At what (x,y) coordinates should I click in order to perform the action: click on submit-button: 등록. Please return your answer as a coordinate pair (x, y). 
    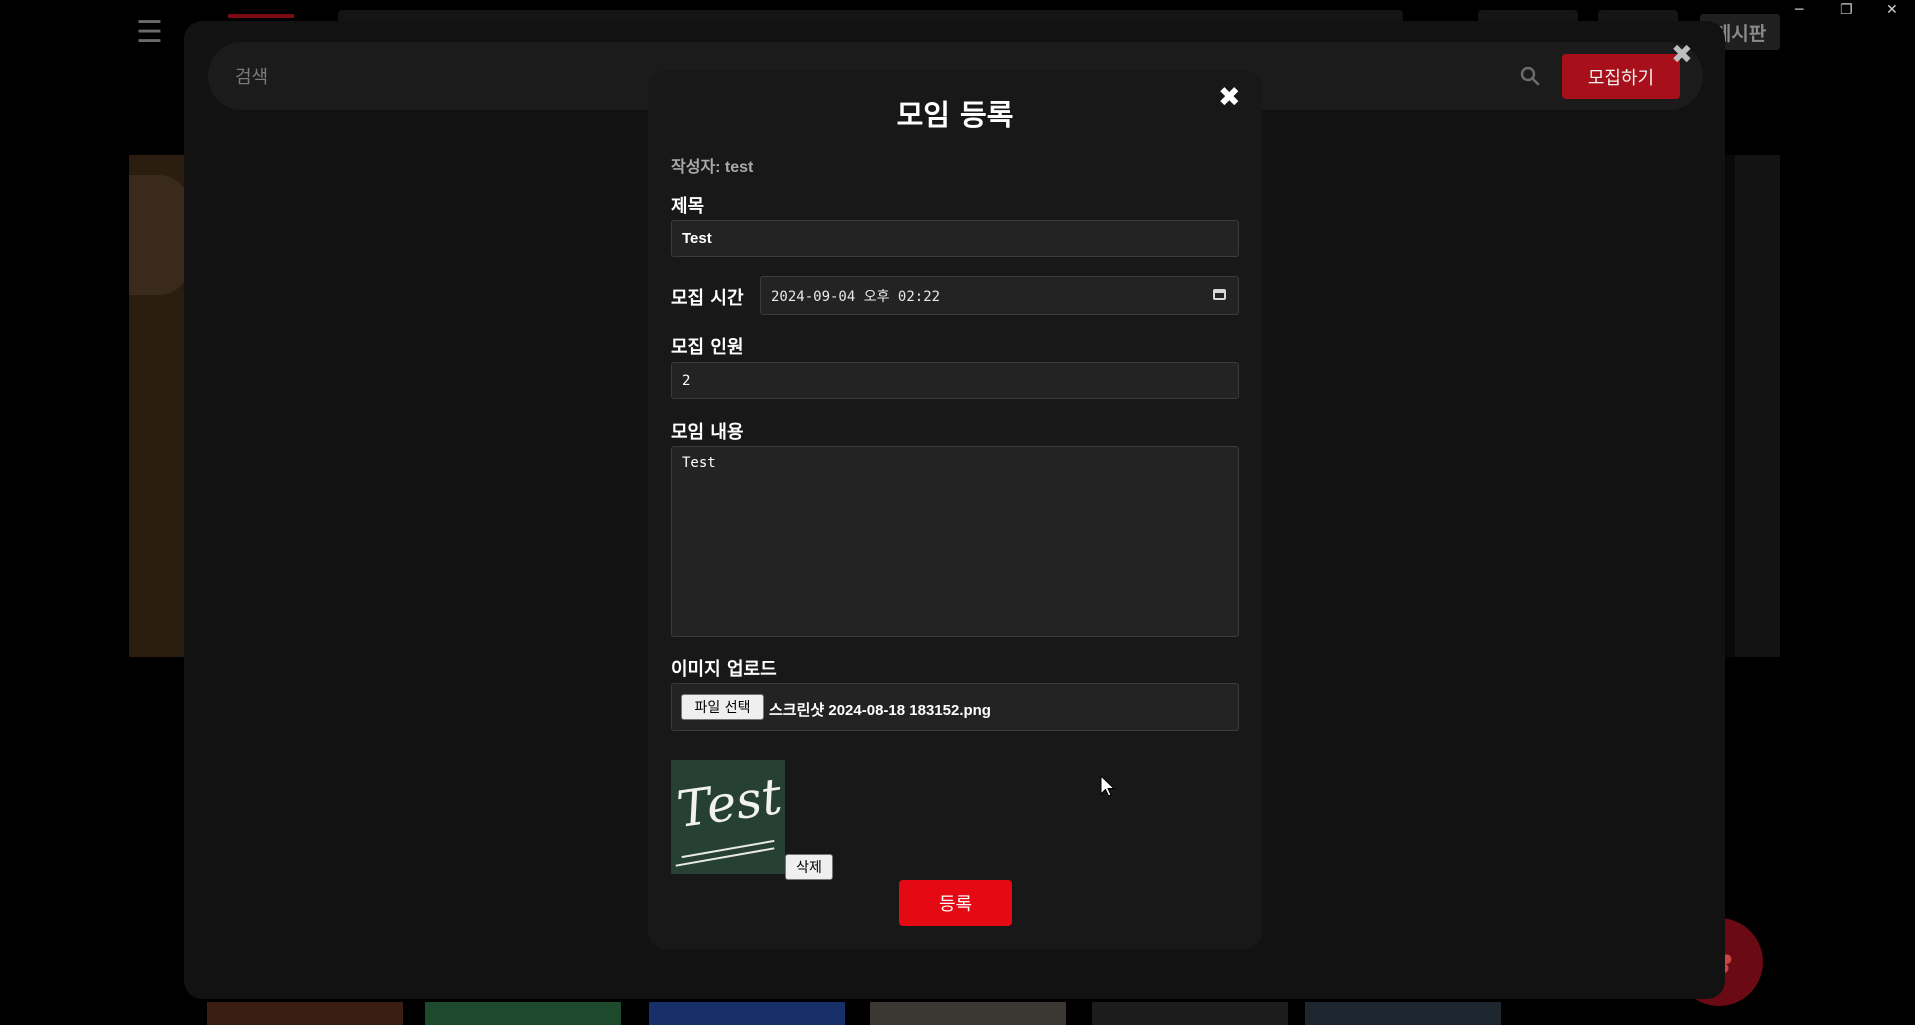
    Looking at the image, I should click on (955, 903).